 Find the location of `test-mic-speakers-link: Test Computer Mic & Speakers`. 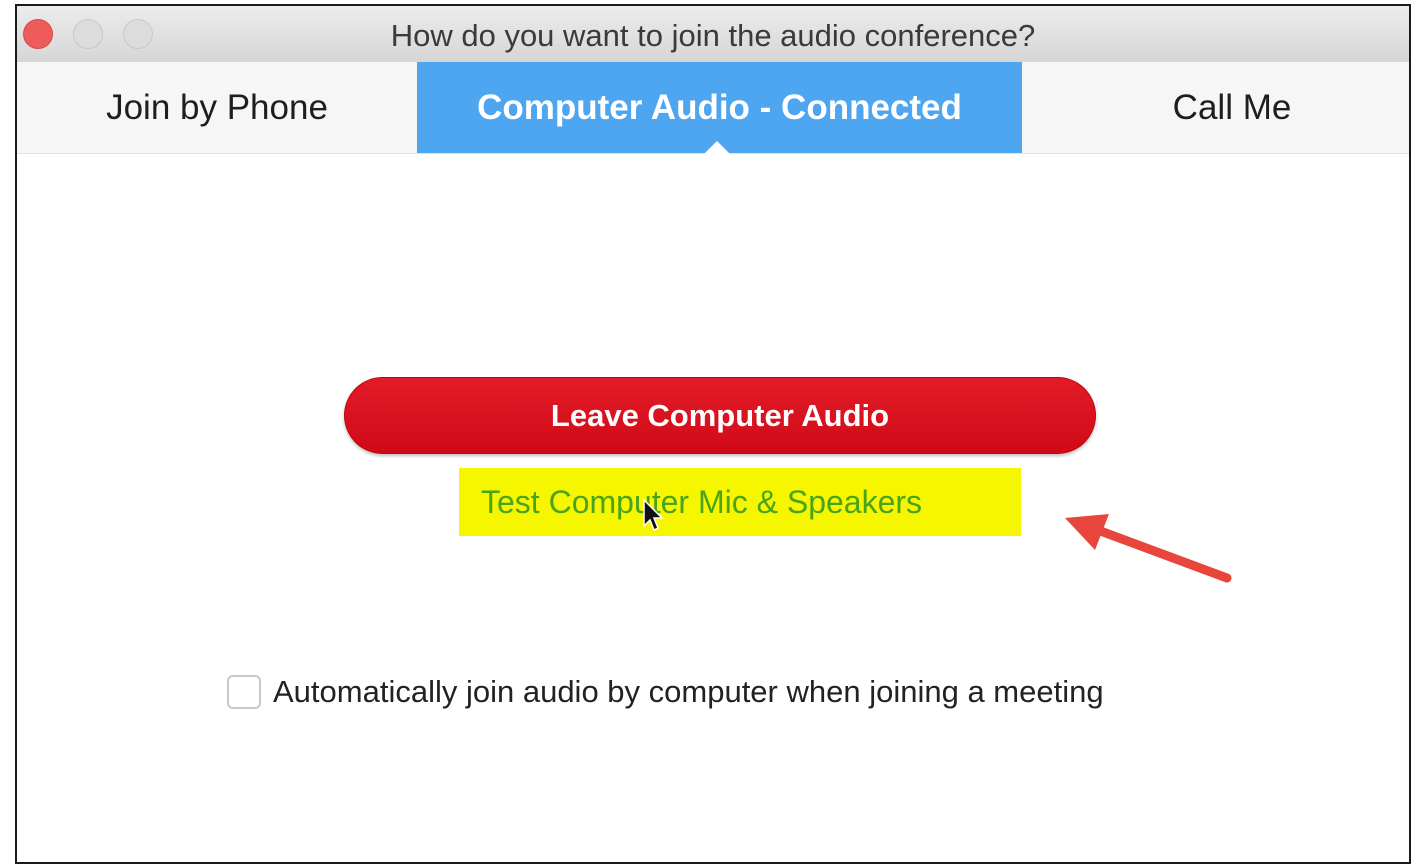

test-mic-speakers-link: Test Computer Mic & Speakers is located at coordinates (701, 502).